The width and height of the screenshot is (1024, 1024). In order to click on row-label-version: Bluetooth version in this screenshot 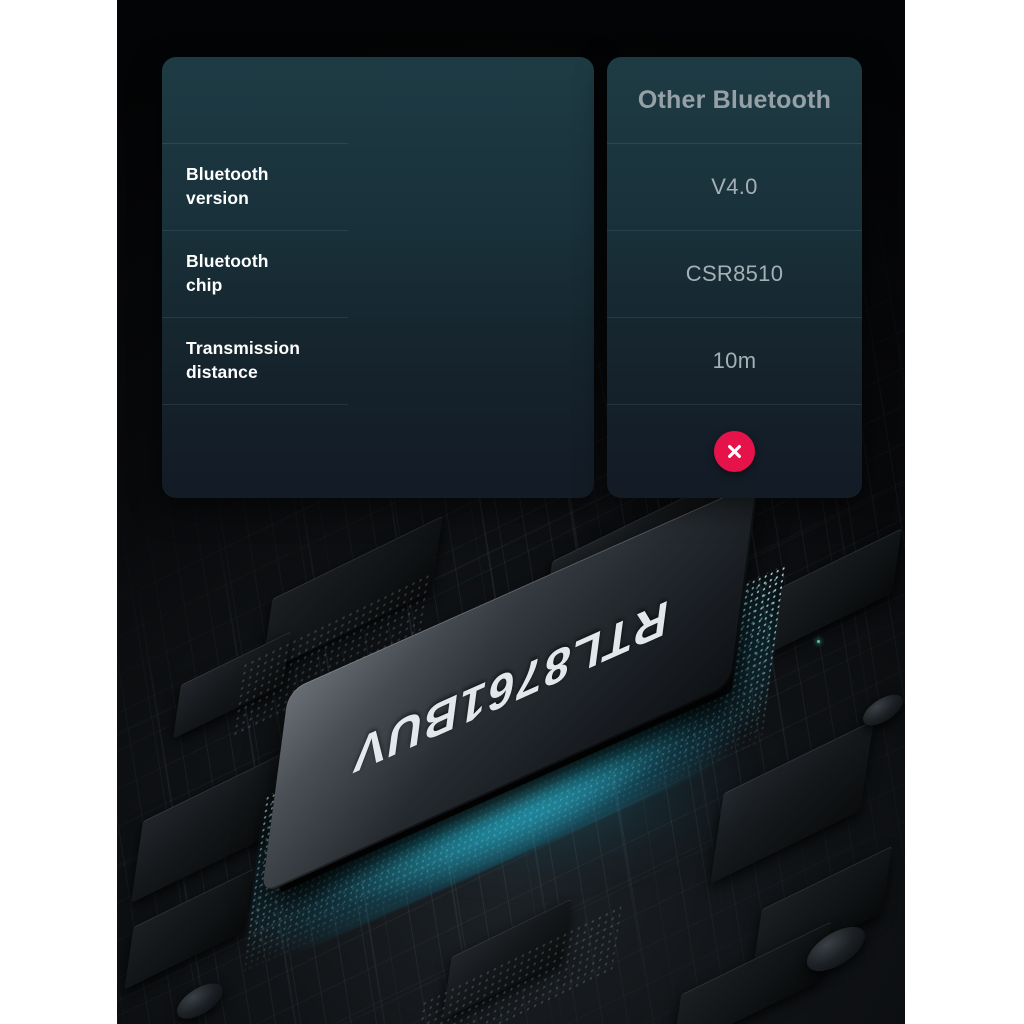, I will do `click(227, 186)`.